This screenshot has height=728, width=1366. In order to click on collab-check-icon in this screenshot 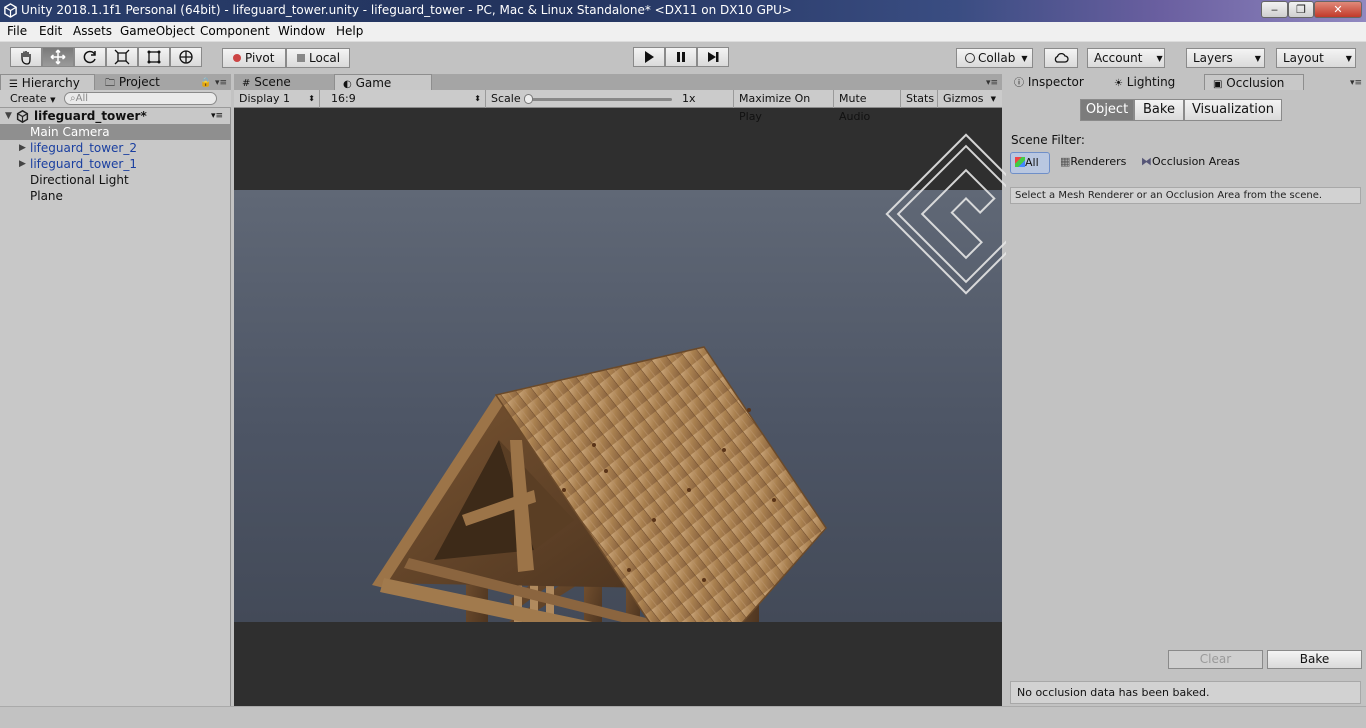, I will do `click(970, 58)`.